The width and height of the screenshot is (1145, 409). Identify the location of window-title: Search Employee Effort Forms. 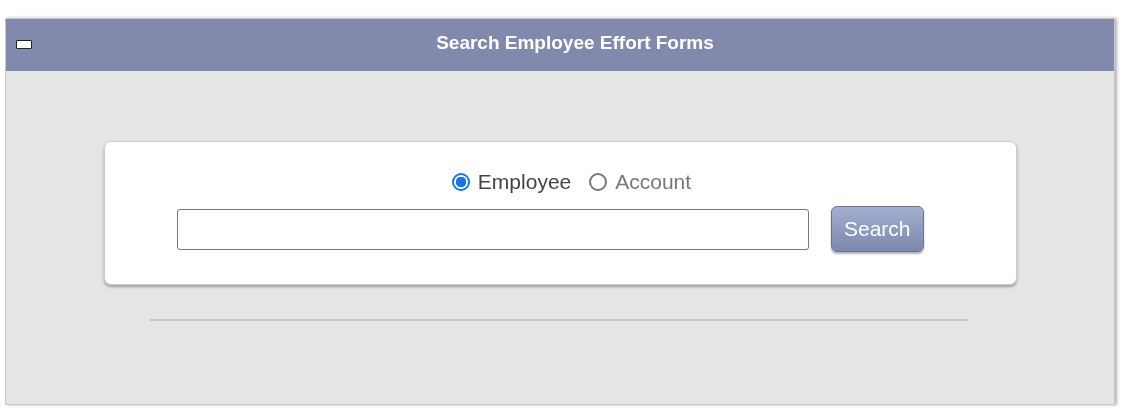
(575, 43).